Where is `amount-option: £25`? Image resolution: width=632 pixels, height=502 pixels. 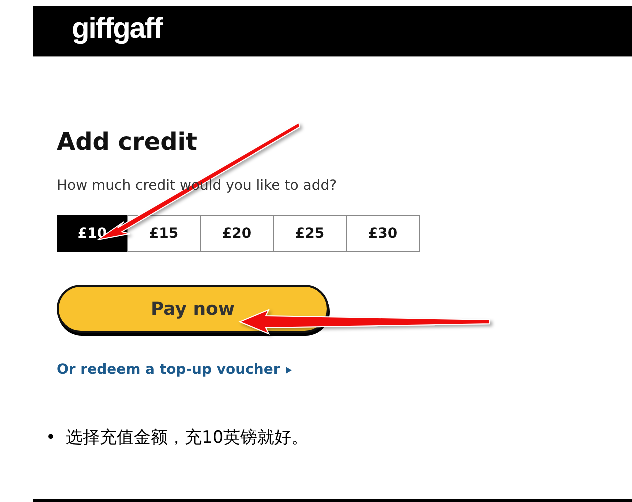 amount-option: £25 is located at coordinates (310, 233).